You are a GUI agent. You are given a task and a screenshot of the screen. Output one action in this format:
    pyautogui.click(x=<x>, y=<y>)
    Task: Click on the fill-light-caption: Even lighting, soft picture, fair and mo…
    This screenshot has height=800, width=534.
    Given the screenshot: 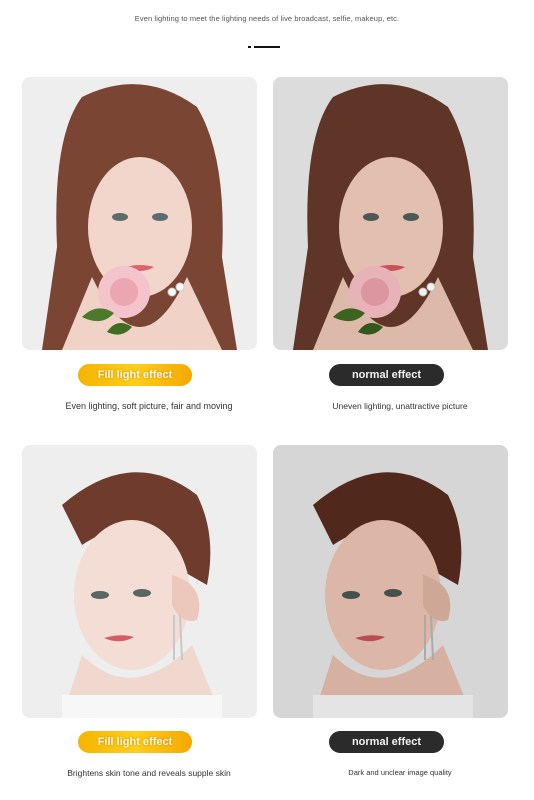 What is the action you would take?
    pyautogui.click(x=149, y=406)
    